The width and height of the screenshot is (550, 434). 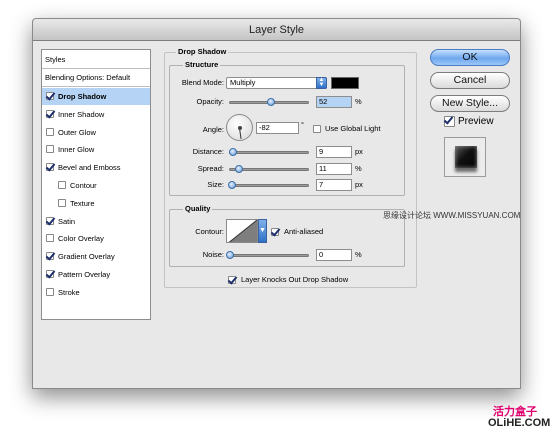 I want to click on noise-input: 0, so click(x=334, y=255).